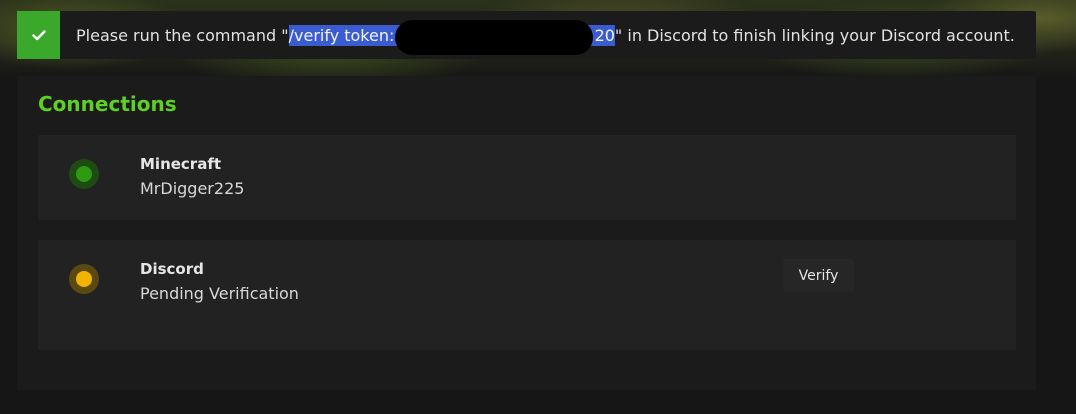 Image resolution: width=1076 pixels, height=414 pixels. Describe the element at coordinates (172, 269) in the screenshot. I see `connection-name: Discord` at that location.